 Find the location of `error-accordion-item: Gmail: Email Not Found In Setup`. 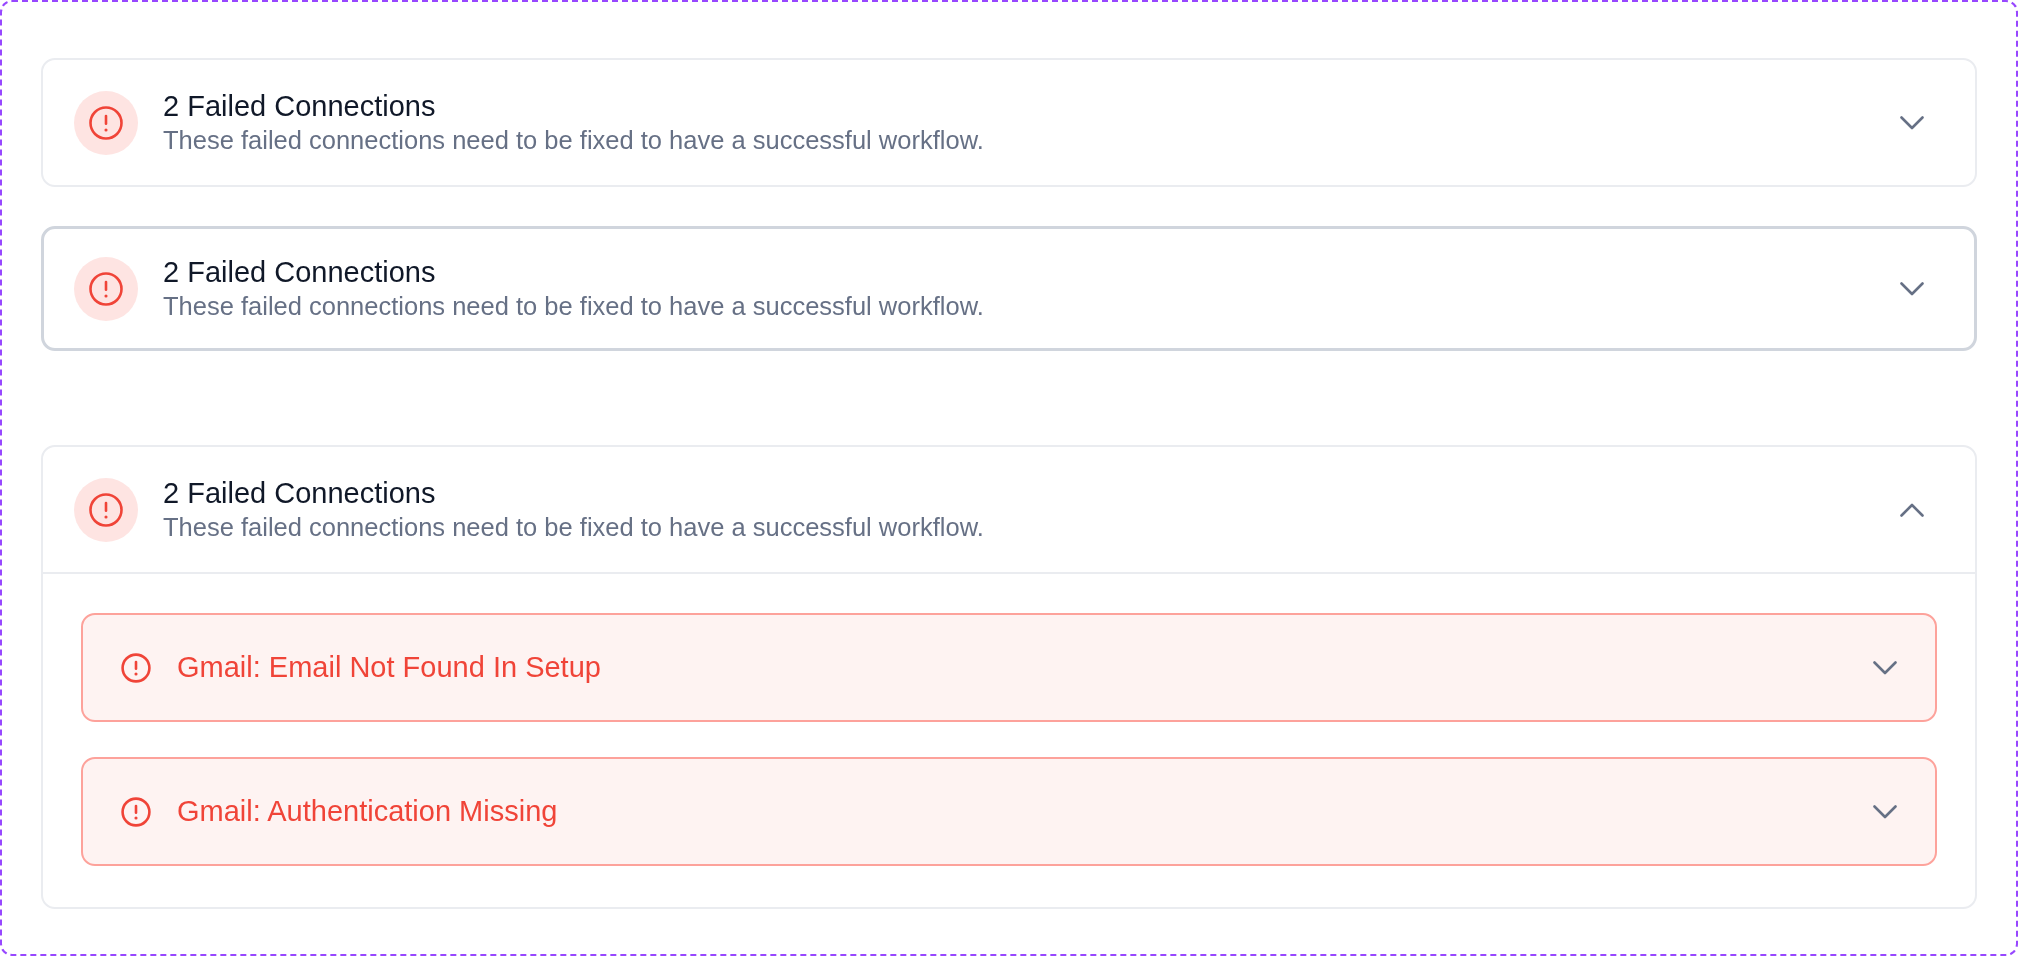

error-accordion-item: Gmail: Email Not Found In Setup is located at coordinates (1009, 667).